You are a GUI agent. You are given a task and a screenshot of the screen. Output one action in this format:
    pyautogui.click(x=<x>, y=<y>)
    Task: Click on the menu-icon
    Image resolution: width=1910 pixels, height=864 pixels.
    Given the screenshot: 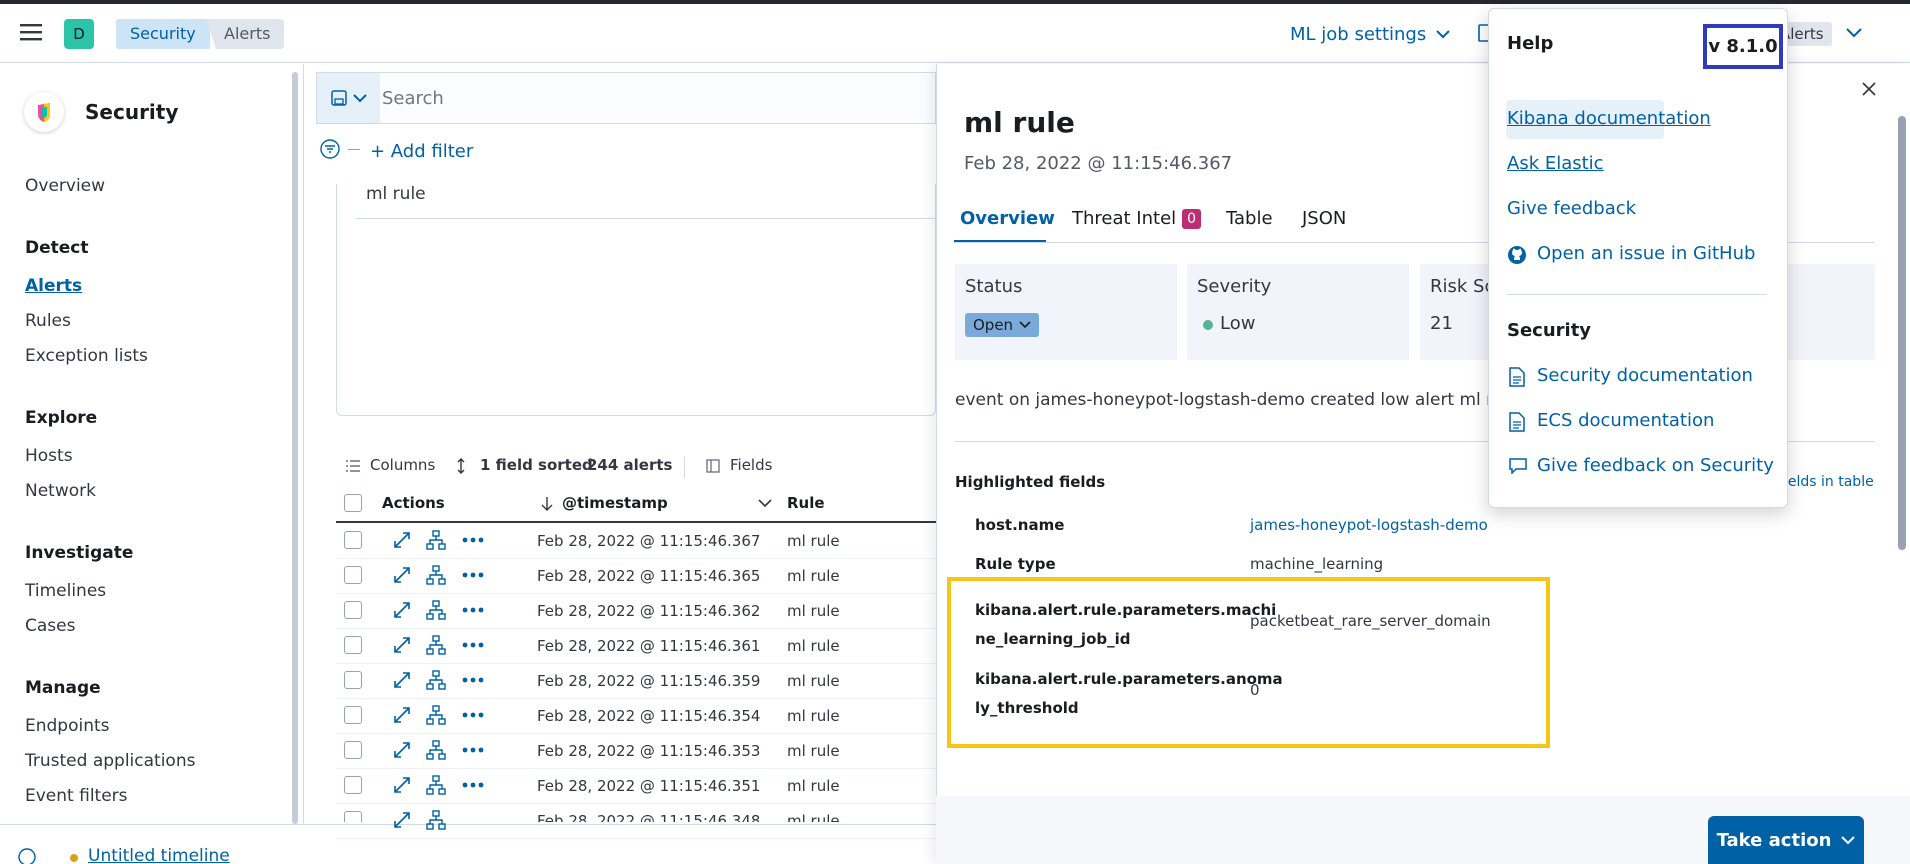 What is the action you would take?
    pyautogui.click(x=31, y=32)
    